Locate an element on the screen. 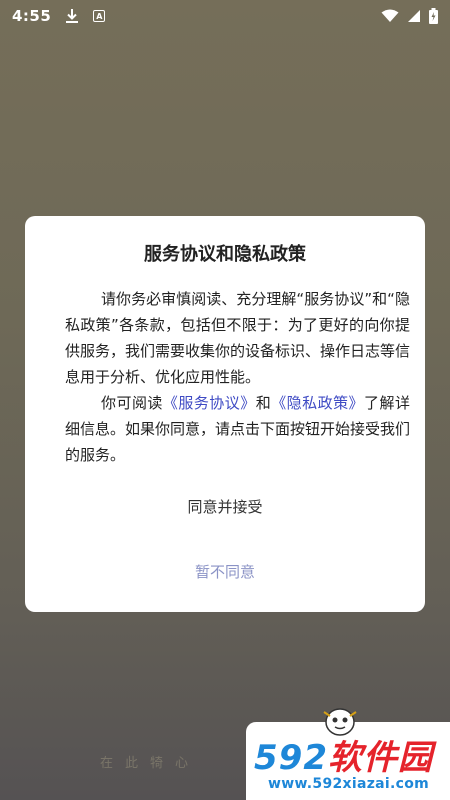  status-notification-icons: A is located at coordinates (85, 16).